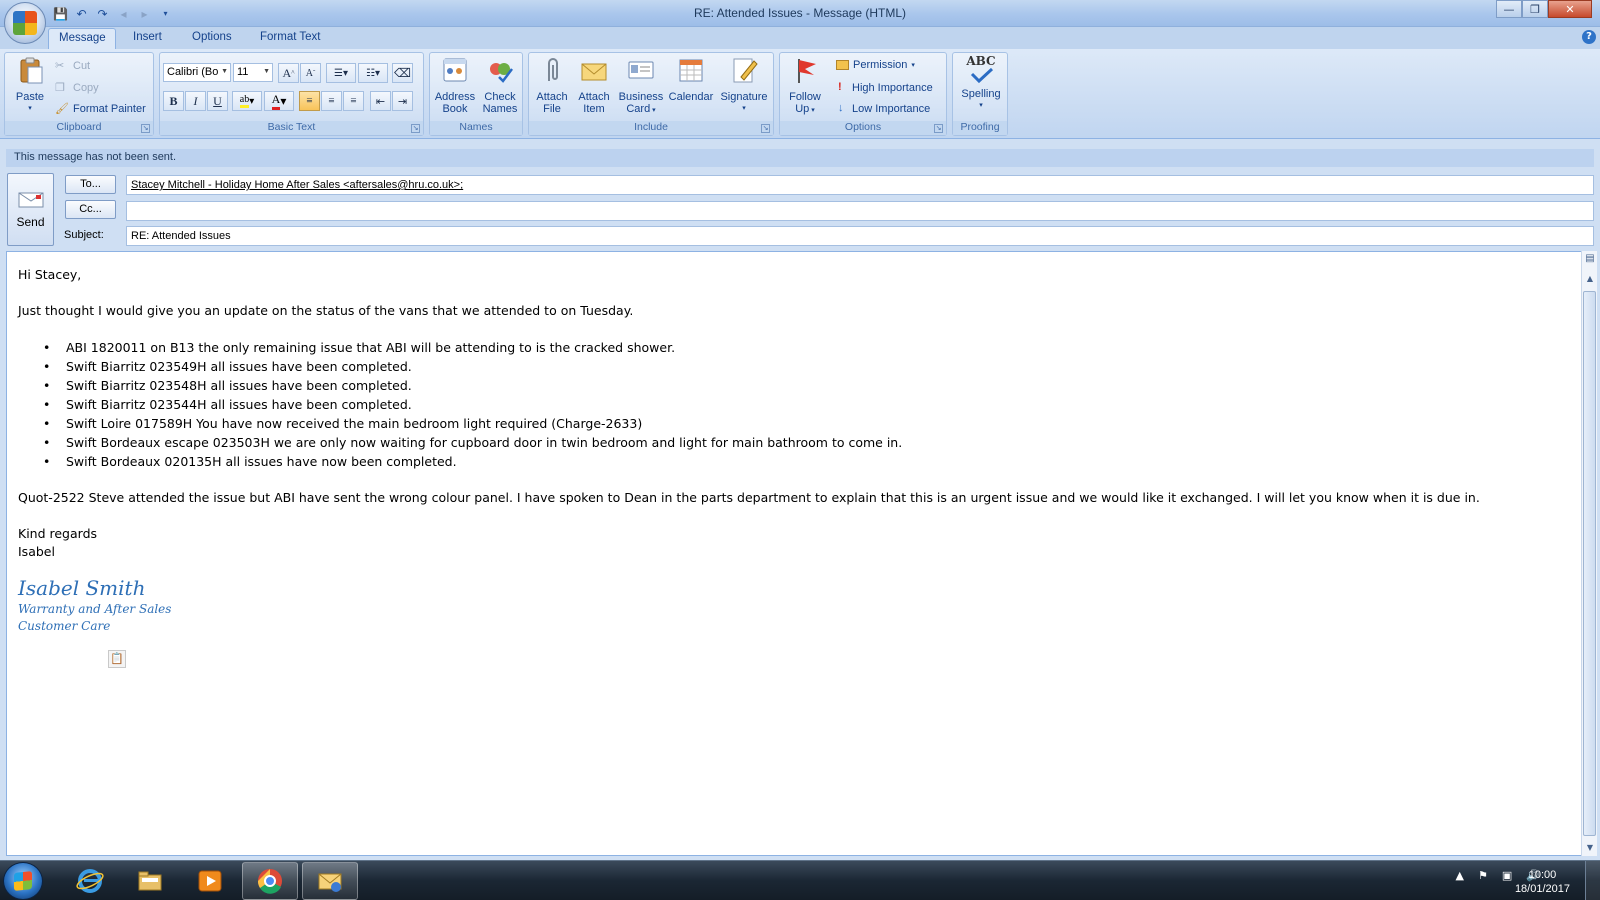 The image size is (1600, 900). What do you see at coordinates (1483, 875) in the screenshot?
I see `action-center-flag-icon: ⚑` at bounding box center [1483, 875].